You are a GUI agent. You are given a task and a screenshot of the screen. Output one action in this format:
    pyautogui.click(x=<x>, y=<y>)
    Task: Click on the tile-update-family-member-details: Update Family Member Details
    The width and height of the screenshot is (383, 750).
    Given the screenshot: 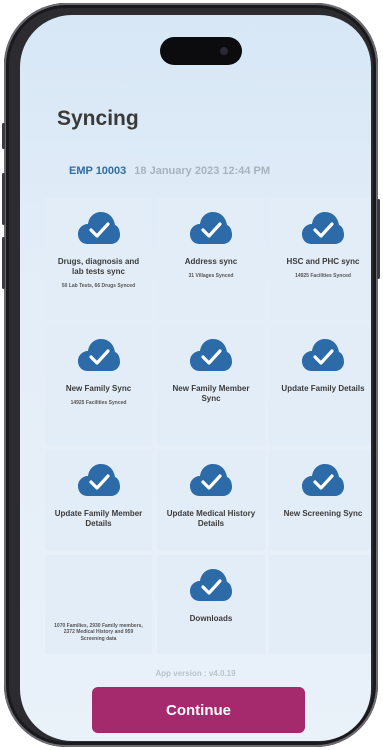 What is the action you would take?
    pyautogui.click(x=98, y=500)
    